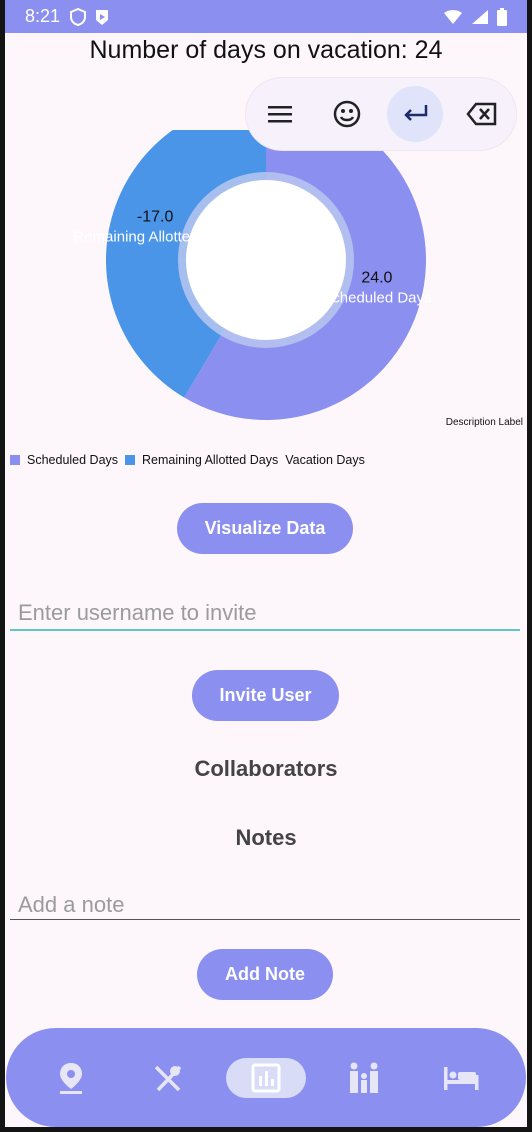  I want to click on emoji-icon, so click(347, 114).